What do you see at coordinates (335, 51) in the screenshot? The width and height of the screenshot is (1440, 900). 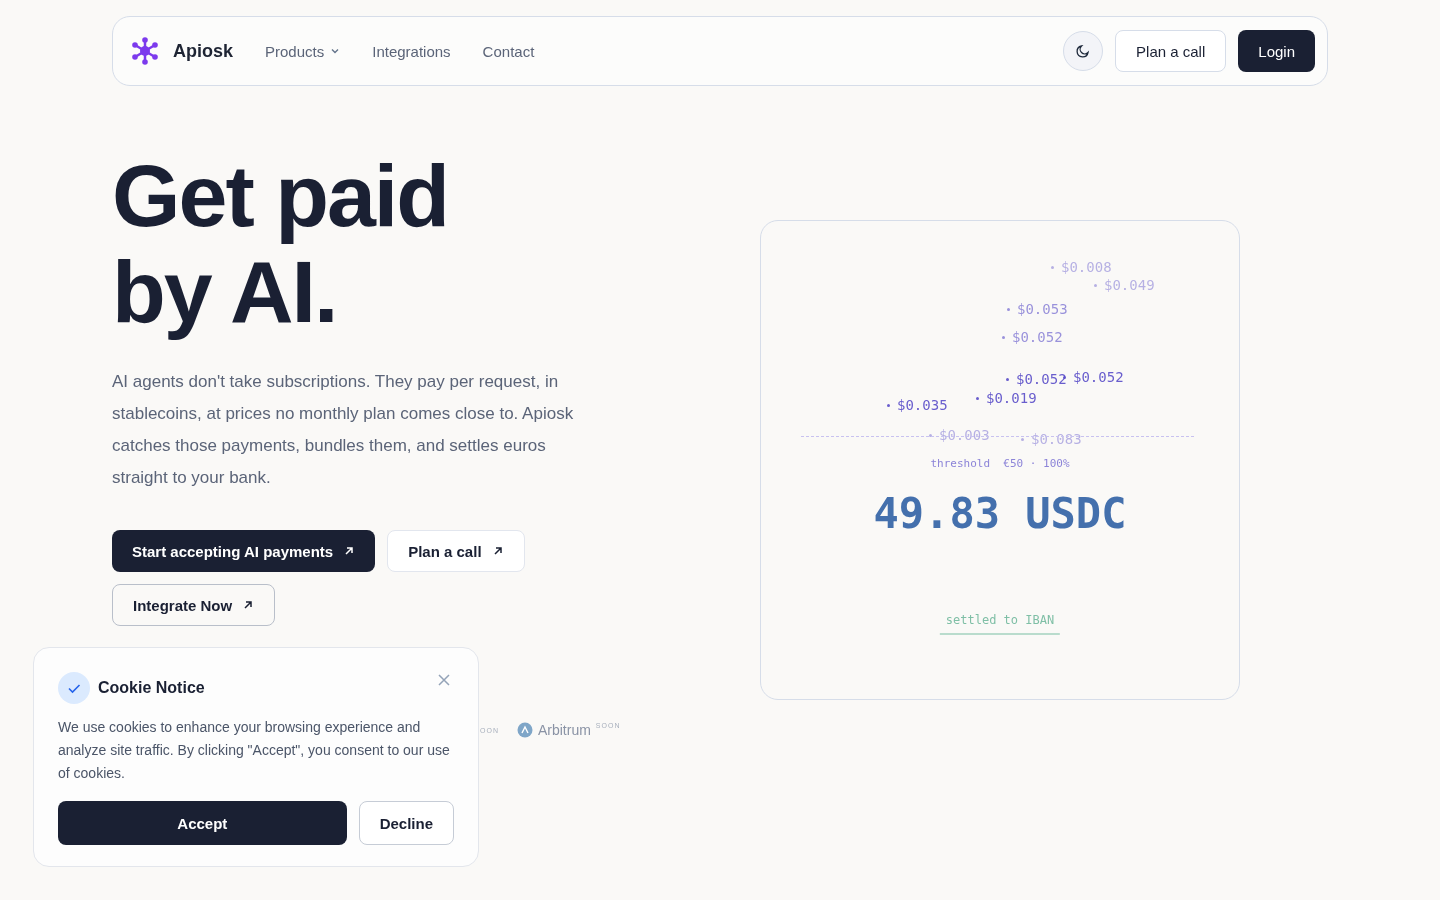 I see `chevron-down-icon` at bounding box center [335, 51].